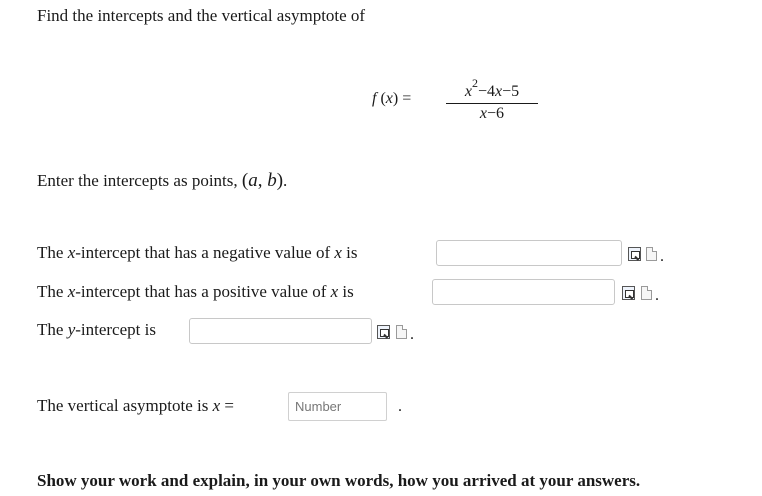  I want to click on function-denominator: x−6, so click(492, 113).